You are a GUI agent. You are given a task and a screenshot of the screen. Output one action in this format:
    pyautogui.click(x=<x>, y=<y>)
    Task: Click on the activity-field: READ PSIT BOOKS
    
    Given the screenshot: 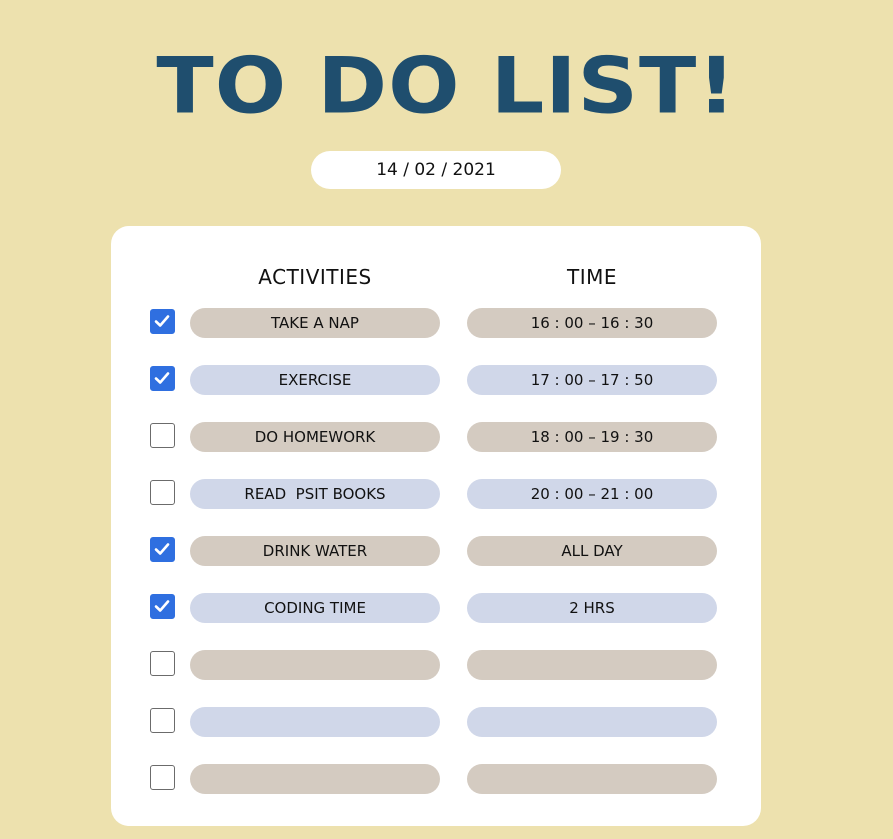 What is the action you would take?
    pyautogui.click(x=315, y=494)
    